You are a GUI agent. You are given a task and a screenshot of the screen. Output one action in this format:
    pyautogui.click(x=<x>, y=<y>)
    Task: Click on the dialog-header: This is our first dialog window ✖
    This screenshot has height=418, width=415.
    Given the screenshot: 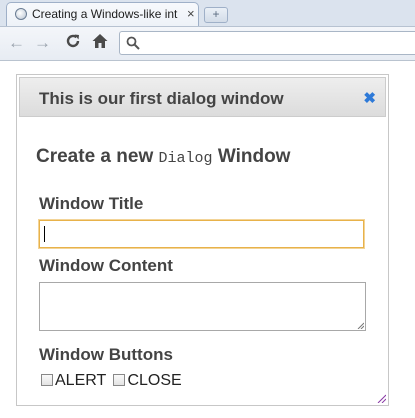 What is the action you would take?
    pyautogui.click(x=202, y=97)
    